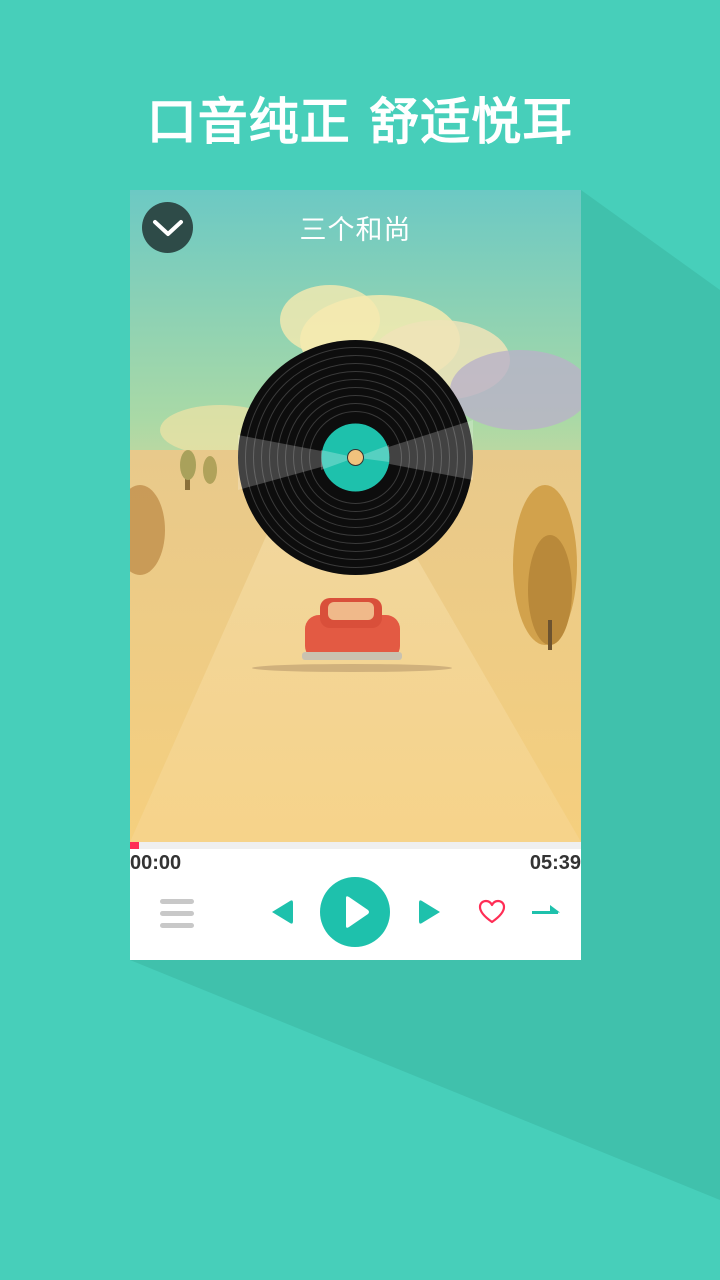  I want to click on play-icon, so click(357, 912).